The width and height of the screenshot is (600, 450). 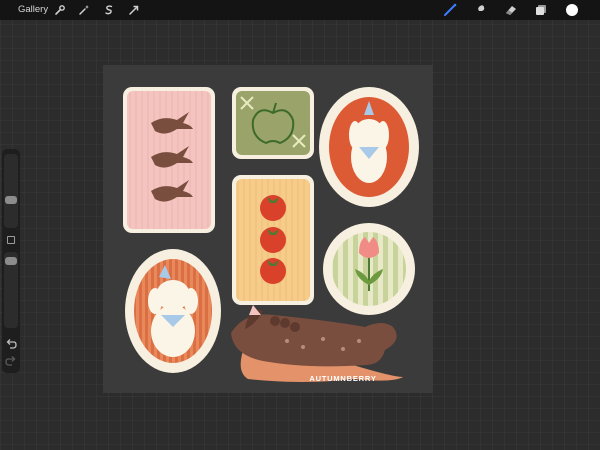 What do you see at coordinates (450, 10) in the screenshot?
I see `brush-icon` at bounding box center [450, 10].